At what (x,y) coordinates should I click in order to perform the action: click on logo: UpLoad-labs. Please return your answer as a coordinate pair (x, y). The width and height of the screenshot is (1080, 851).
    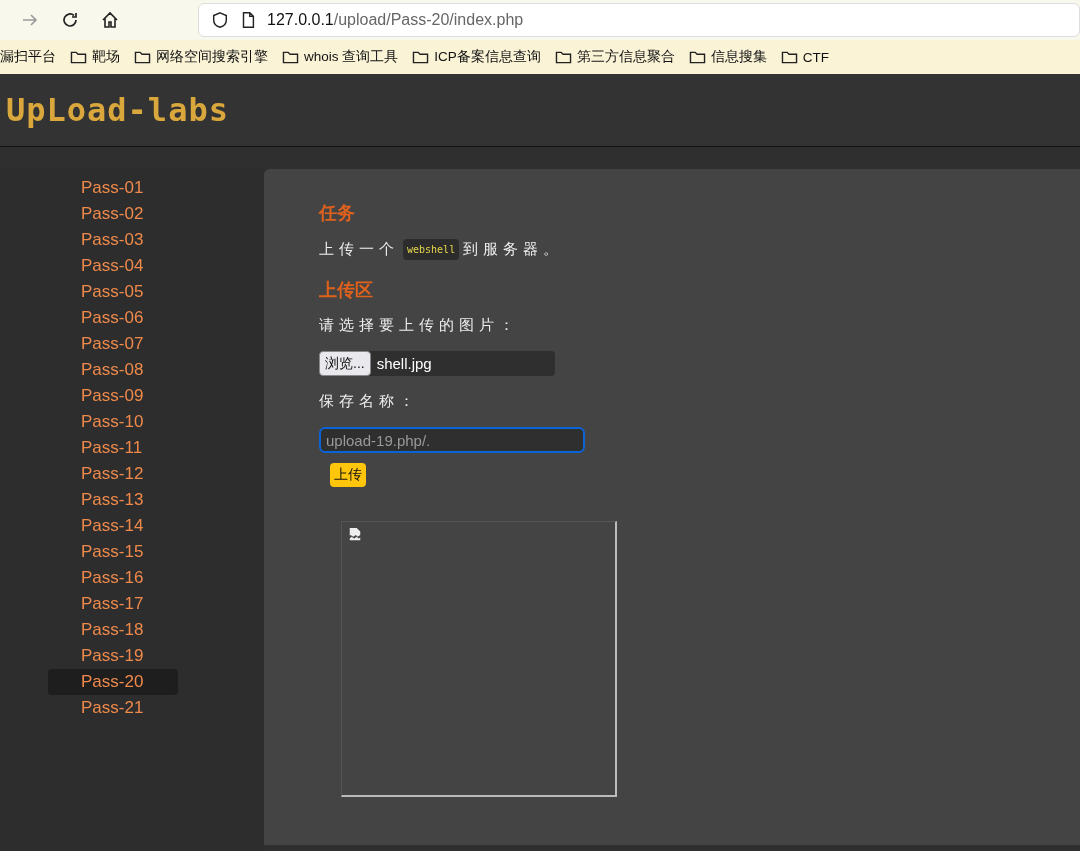
    Looking at the image, I should click on (117, 110).